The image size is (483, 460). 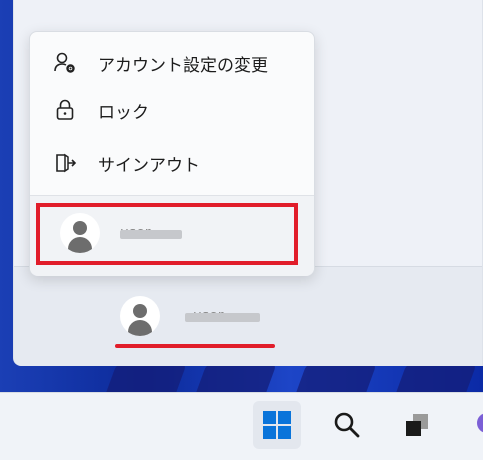 I want to click on account-settings-icon, so click(x=65, y=63).